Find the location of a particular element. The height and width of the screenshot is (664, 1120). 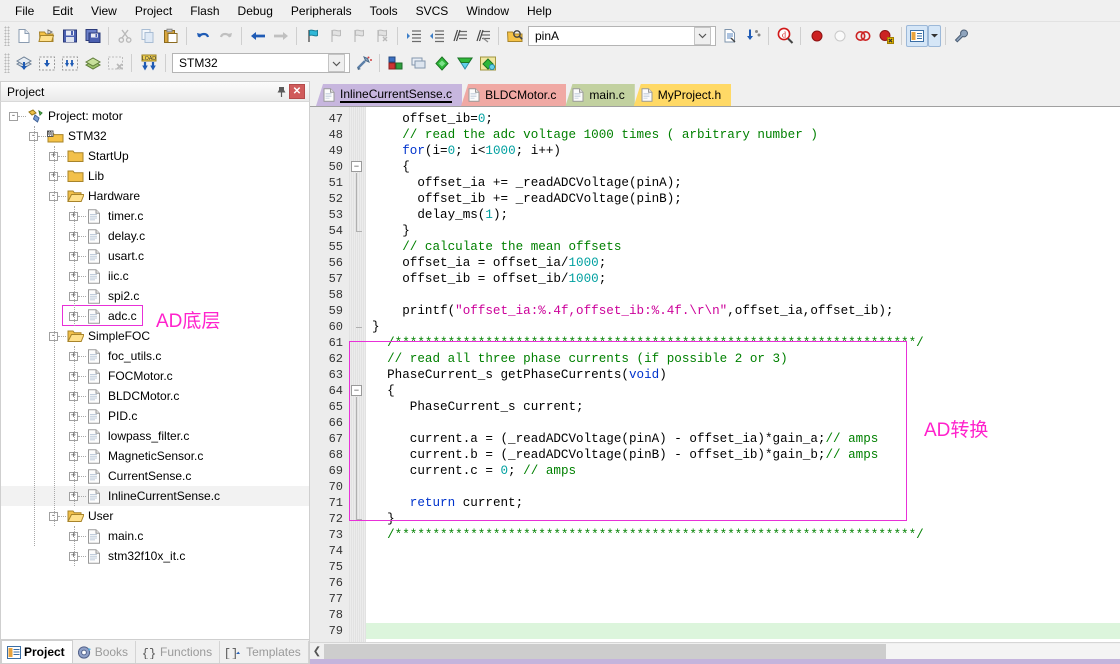

tree-file-CurrentSense.c: + CurrentSense.c is located at coordinates (155, 476).